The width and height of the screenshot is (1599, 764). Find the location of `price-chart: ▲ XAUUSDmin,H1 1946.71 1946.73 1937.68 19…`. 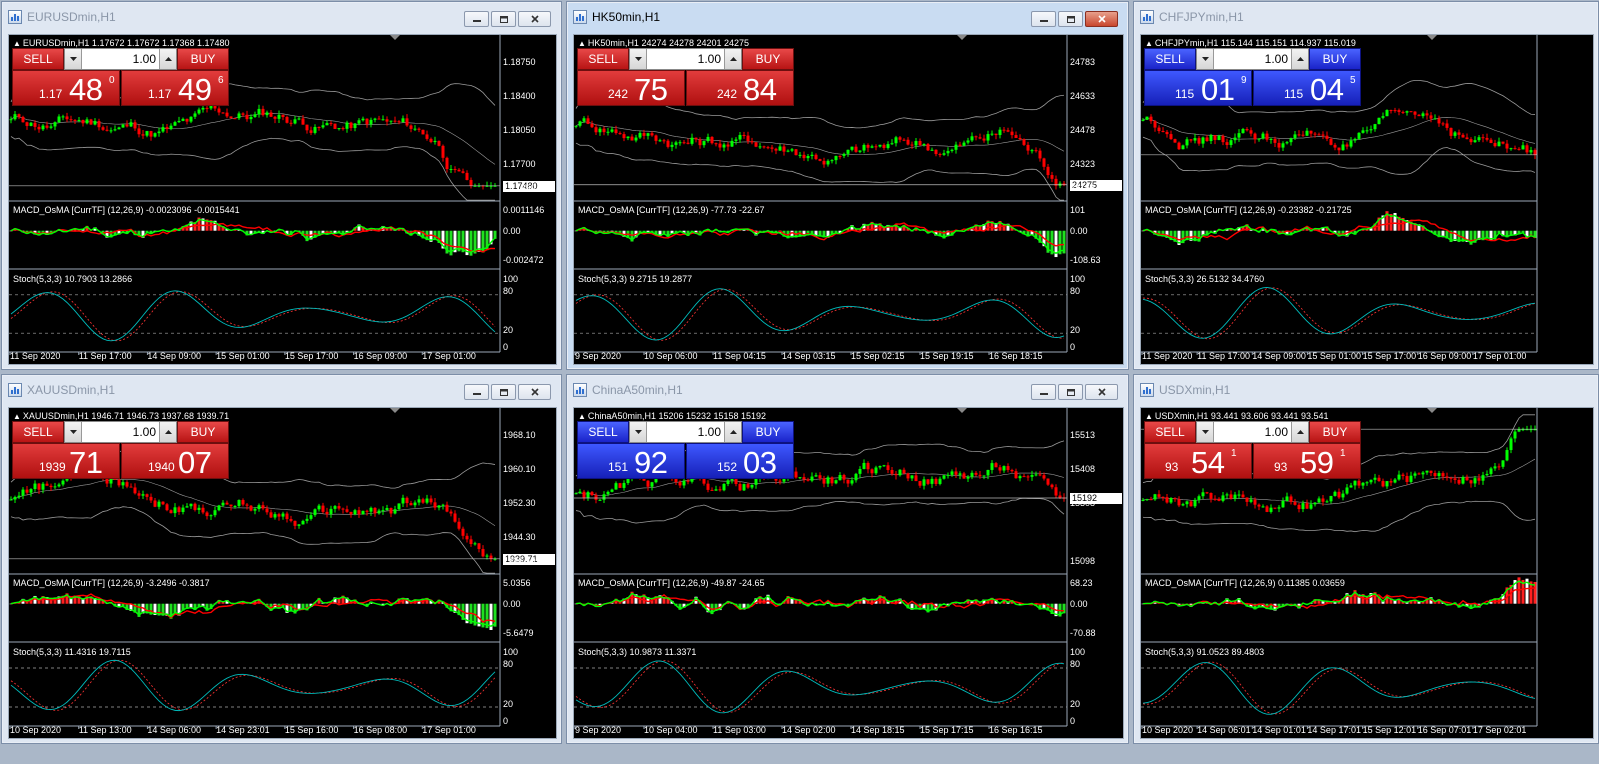

price-chart: ▲ XAUUSDmin,H1 1946.71 1946.73 1937.68 19… is located at coordinates (282, 573).